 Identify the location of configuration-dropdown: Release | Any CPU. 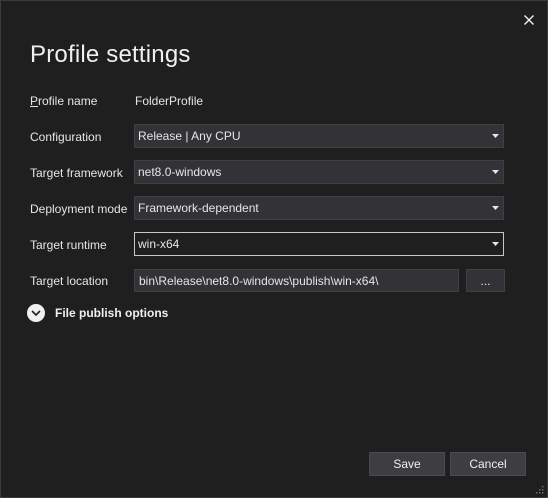
(319, 136).